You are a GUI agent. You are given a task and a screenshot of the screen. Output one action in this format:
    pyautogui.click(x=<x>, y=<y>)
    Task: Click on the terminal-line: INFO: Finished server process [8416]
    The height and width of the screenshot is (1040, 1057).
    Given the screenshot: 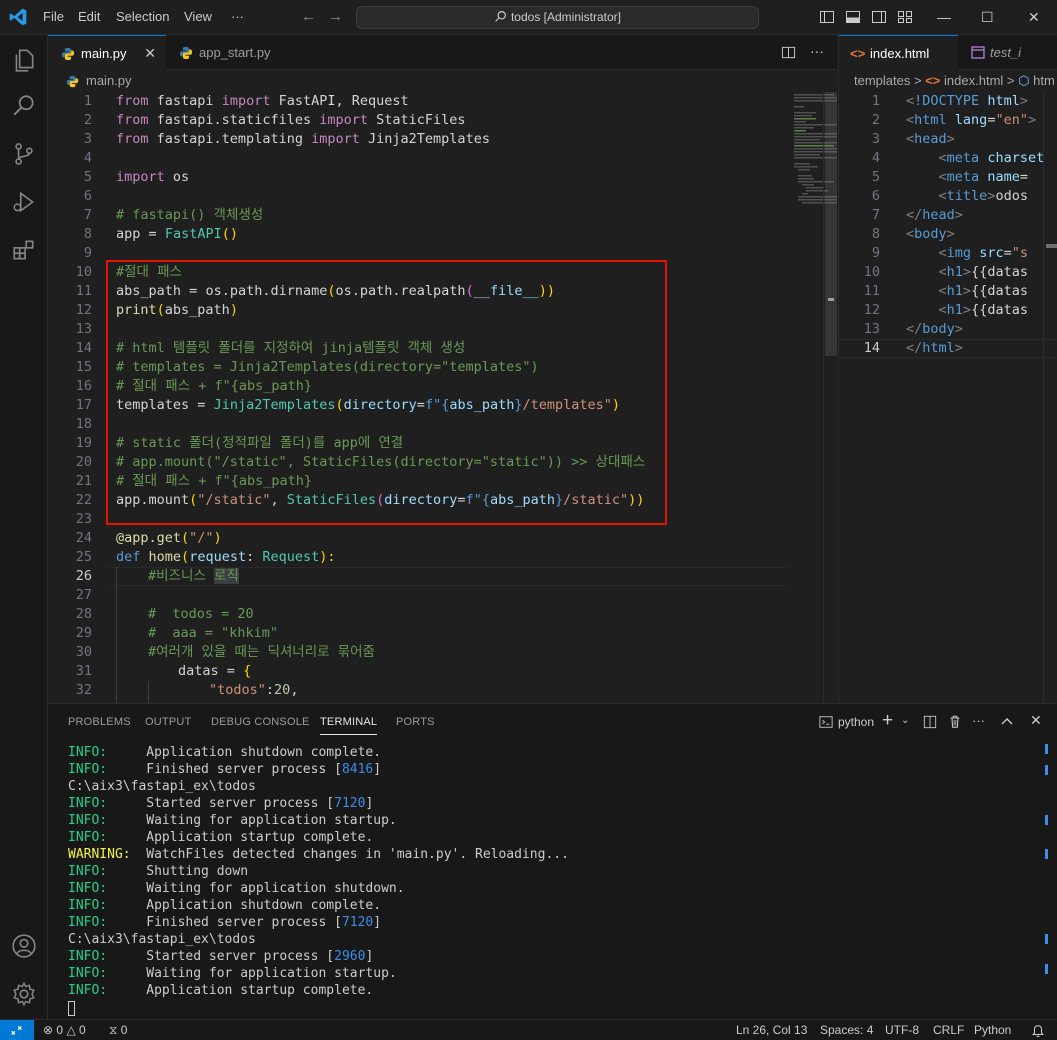 What is the action you would take?
    pyautogui.click(x=225, y=769)
    